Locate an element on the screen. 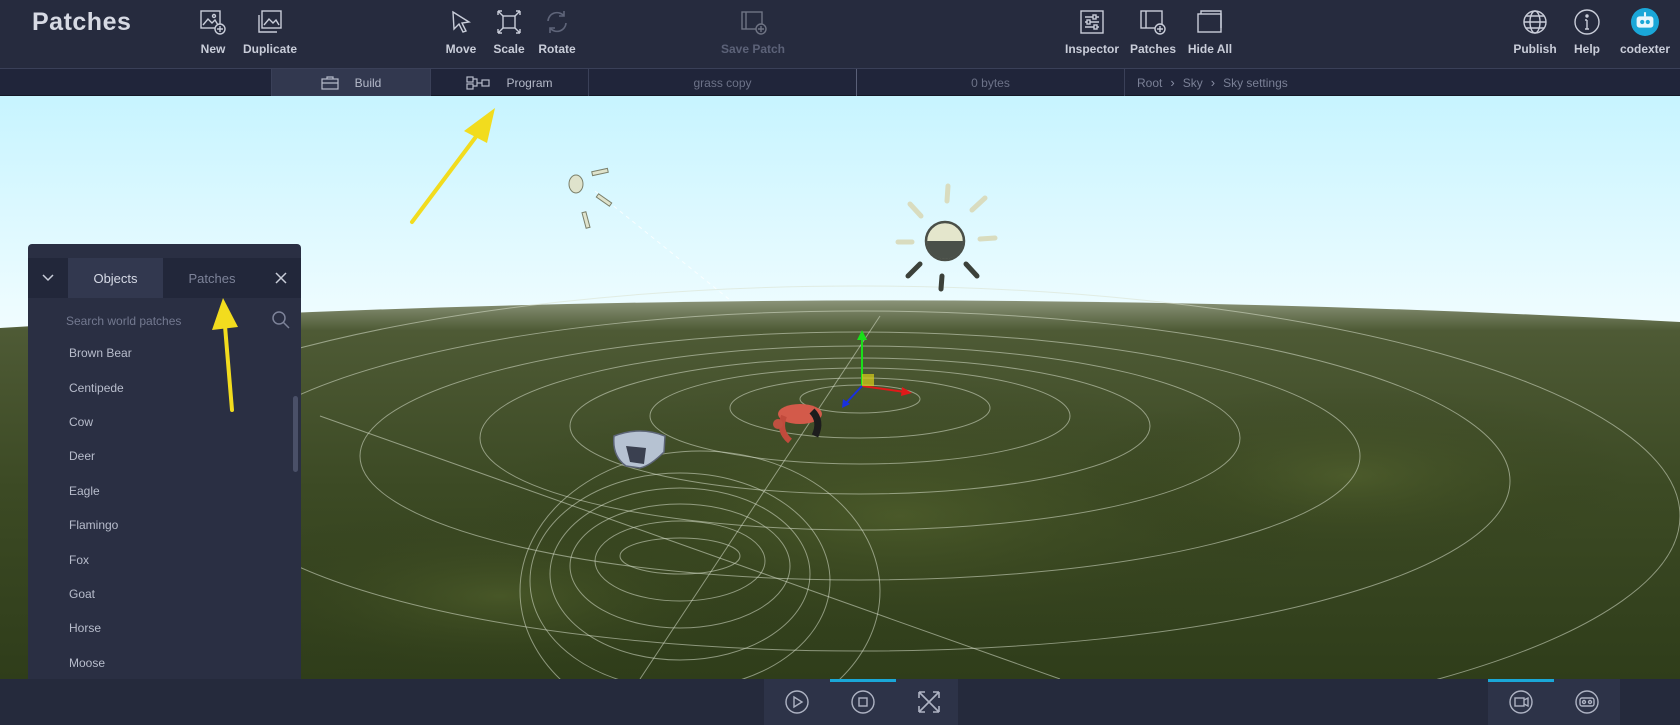  patch-name: grass copy is located at coordinates (722, 82).